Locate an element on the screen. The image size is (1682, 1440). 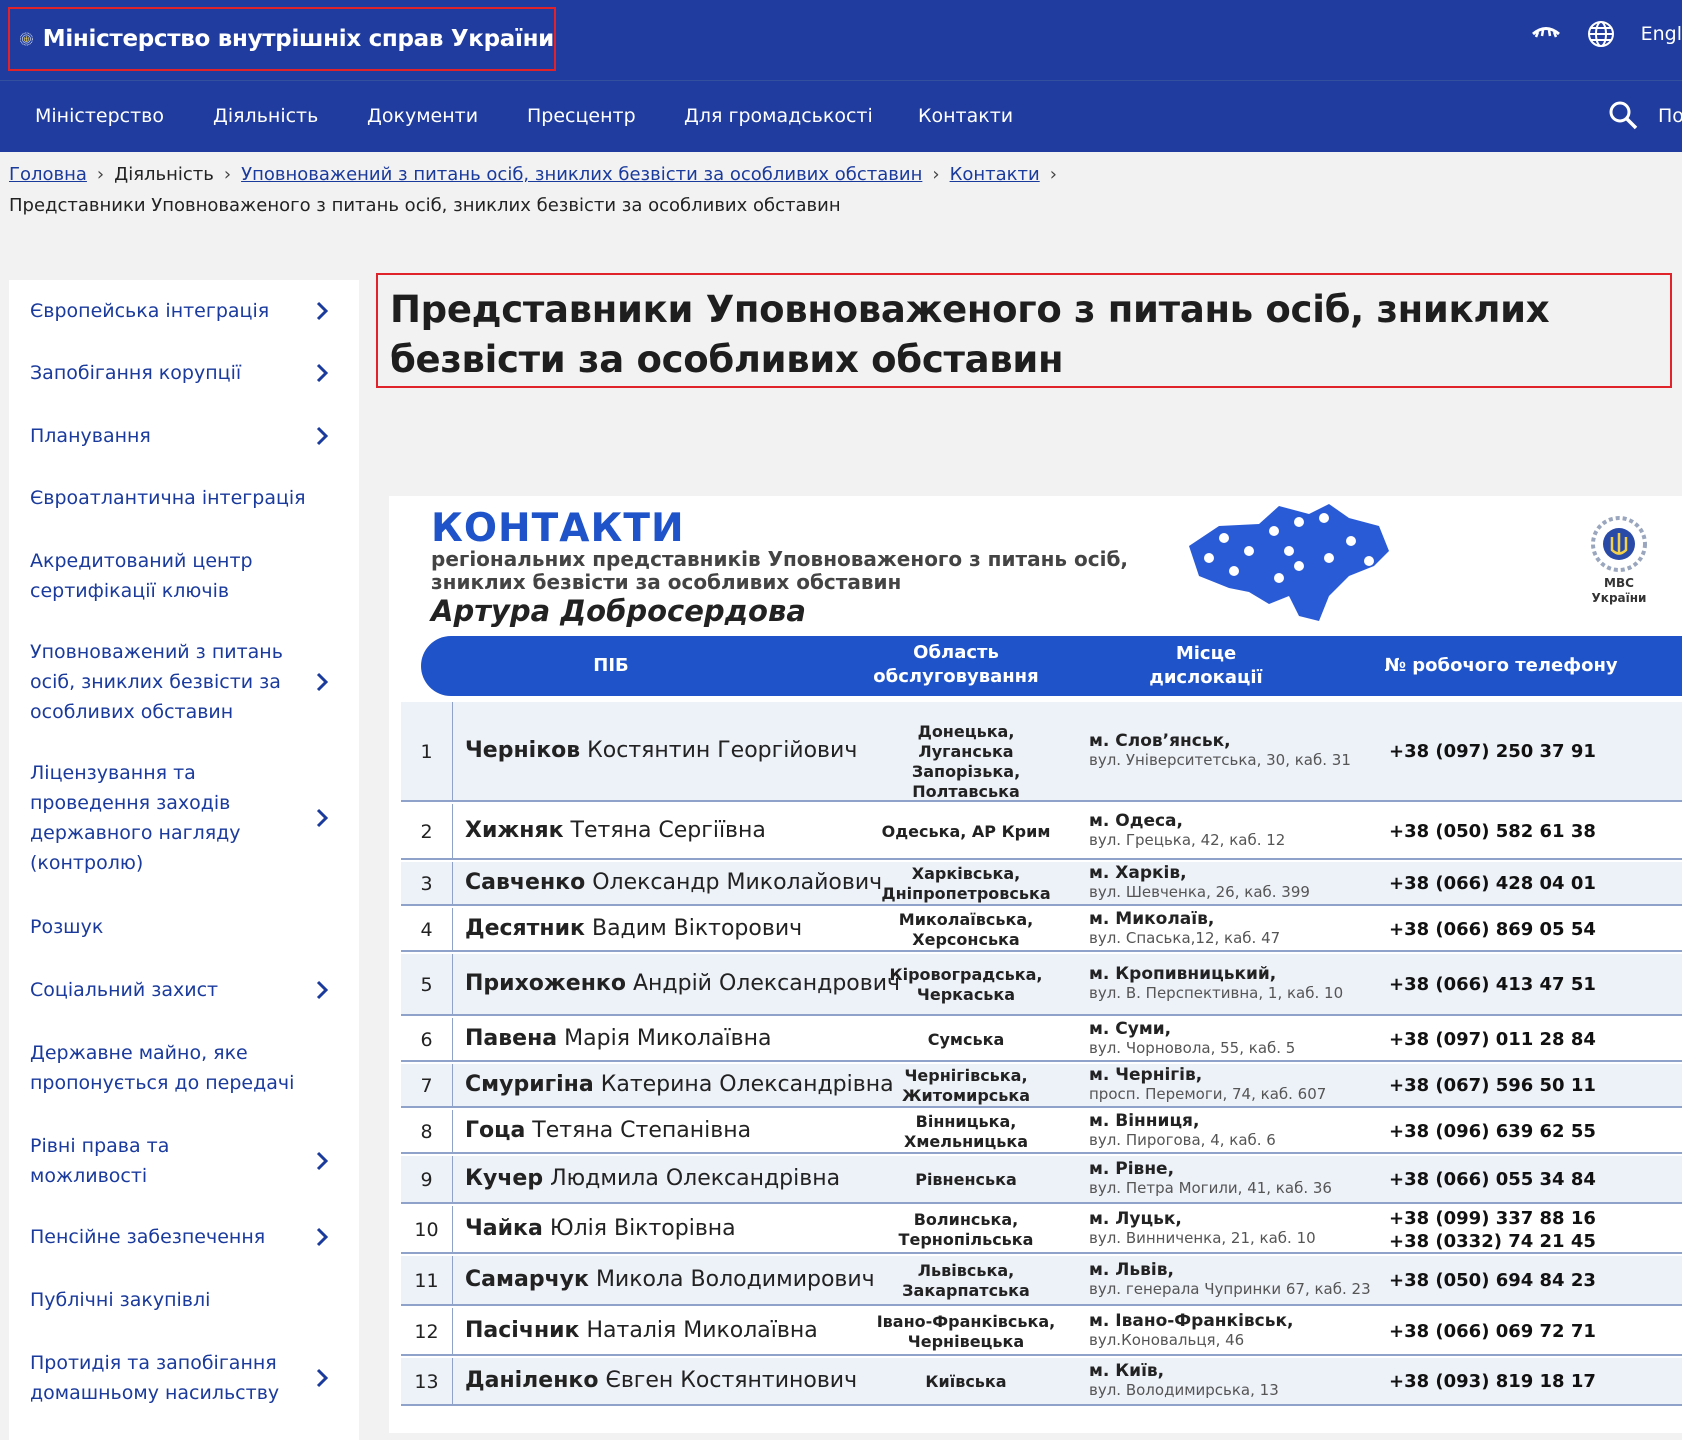
person-name: Самарчук Микола Володимирович is located at coordinates (670, 1279).